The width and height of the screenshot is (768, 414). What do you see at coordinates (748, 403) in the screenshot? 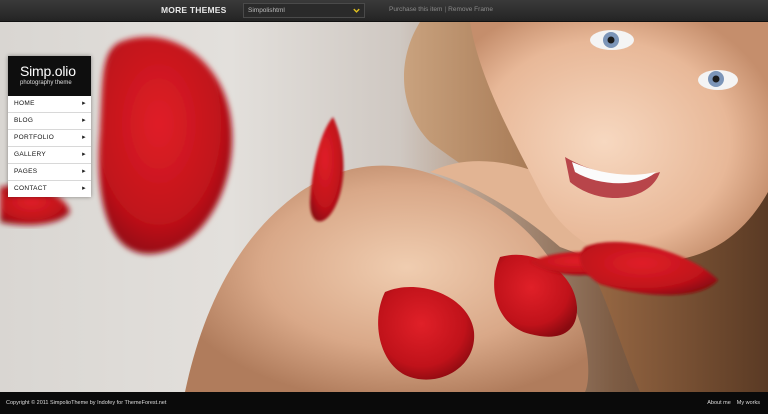
I see `works-link: My works` at bounding box center [748, 403].